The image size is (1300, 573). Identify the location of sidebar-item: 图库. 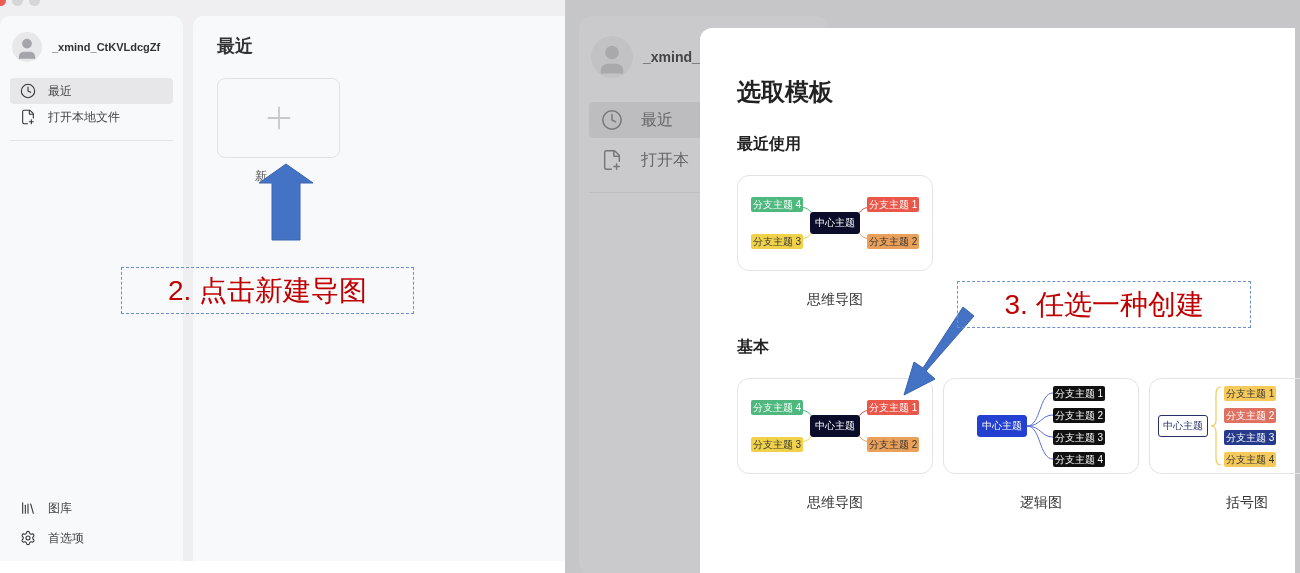
(91, 508).